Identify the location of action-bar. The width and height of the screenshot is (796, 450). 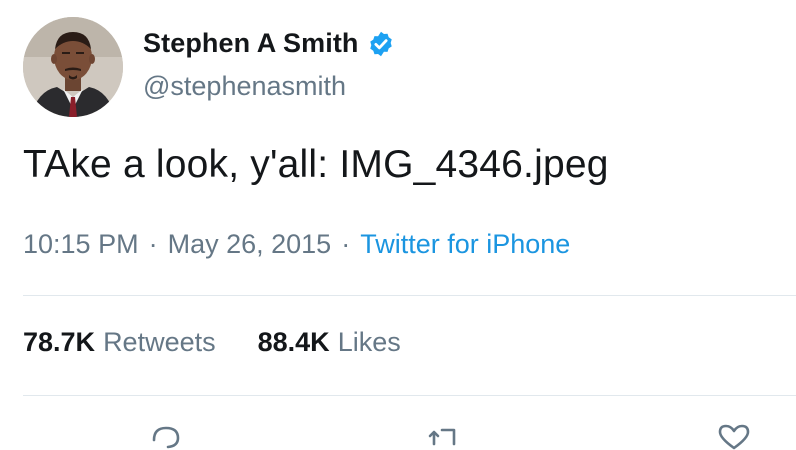
(398, 435).